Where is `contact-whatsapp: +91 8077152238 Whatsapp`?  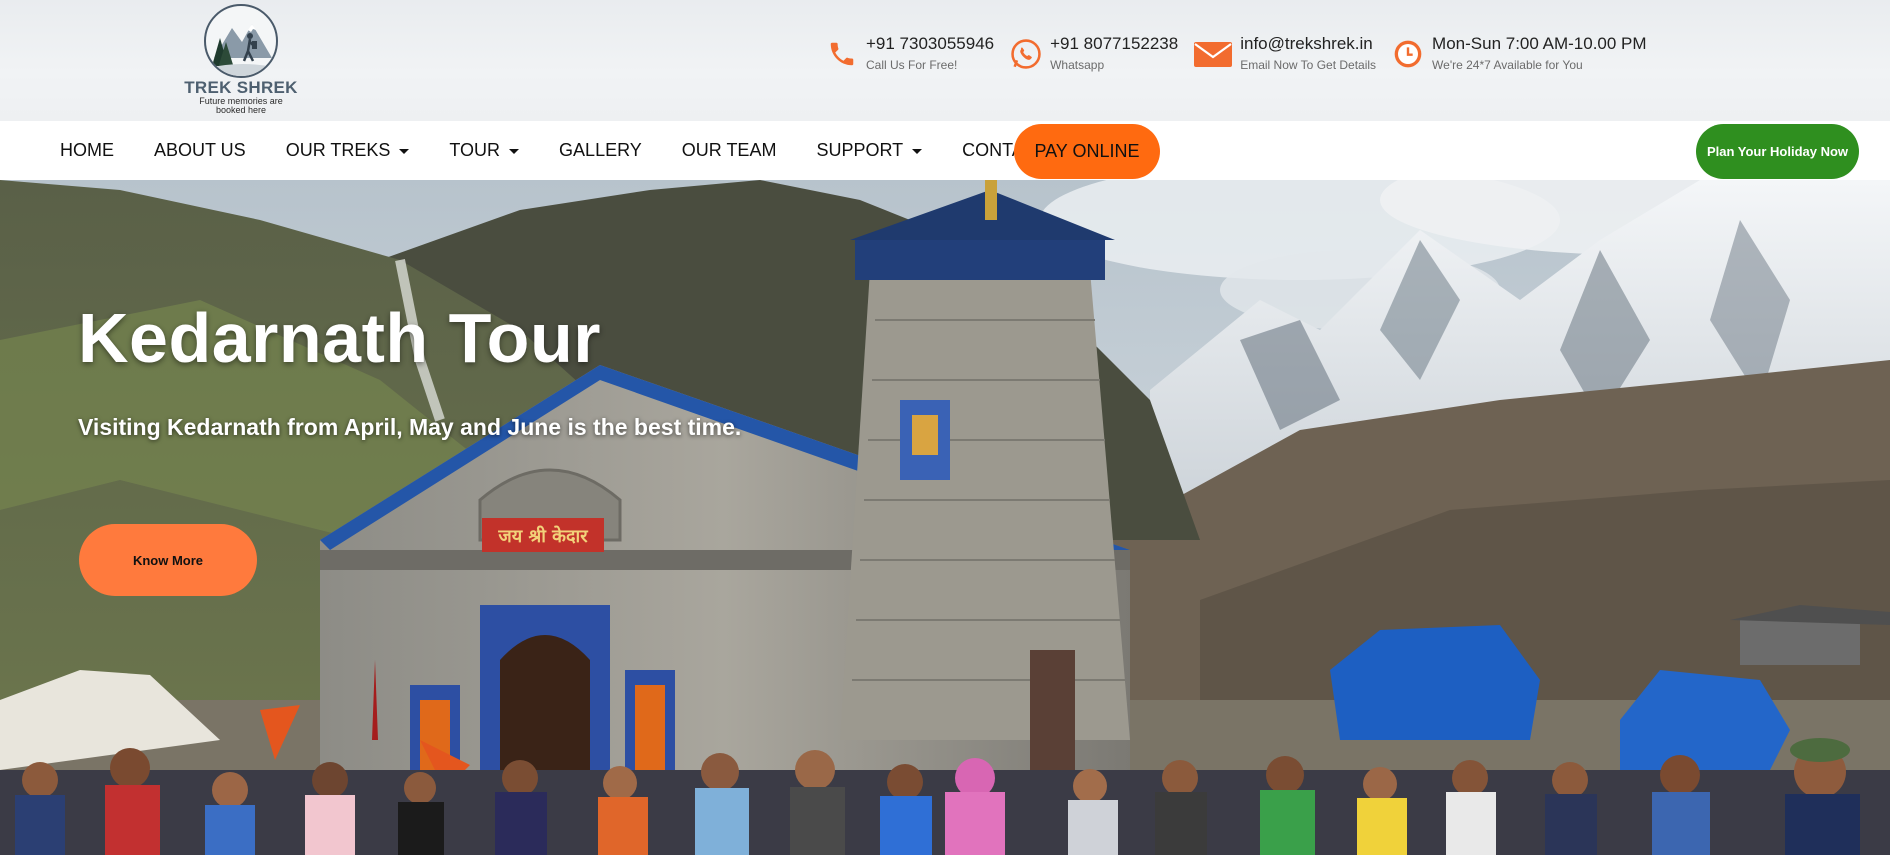
contact-whatsapp: +91 8077152238 Whatsapp is located at coordinates (1093, 59).